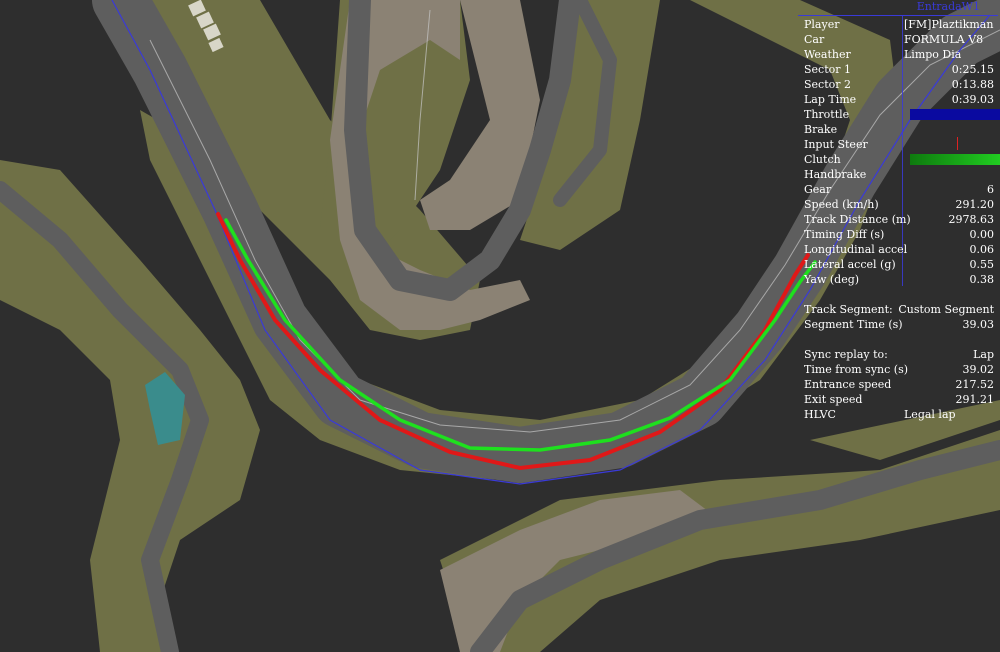 The image size is (1000, 652). Describe the element at coordinates (902, 204) in the screenshot. I see `telemetry-row-speed-km-h: Speed (km/h) 291.20` at that location.